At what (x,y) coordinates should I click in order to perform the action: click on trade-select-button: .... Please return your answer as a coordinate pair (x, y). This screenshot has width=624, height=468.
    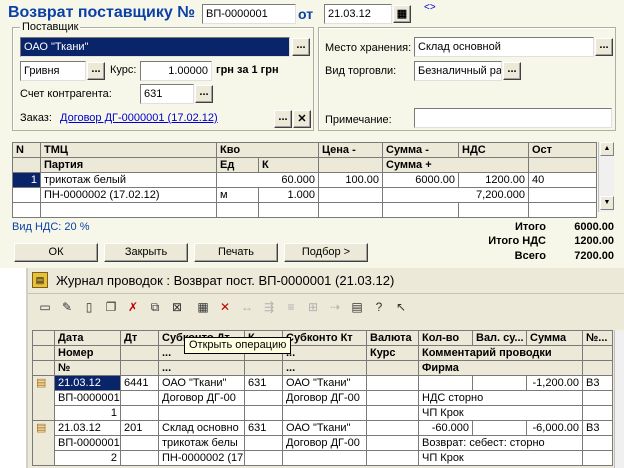
    Looking at the image, I should click on (512, 71).